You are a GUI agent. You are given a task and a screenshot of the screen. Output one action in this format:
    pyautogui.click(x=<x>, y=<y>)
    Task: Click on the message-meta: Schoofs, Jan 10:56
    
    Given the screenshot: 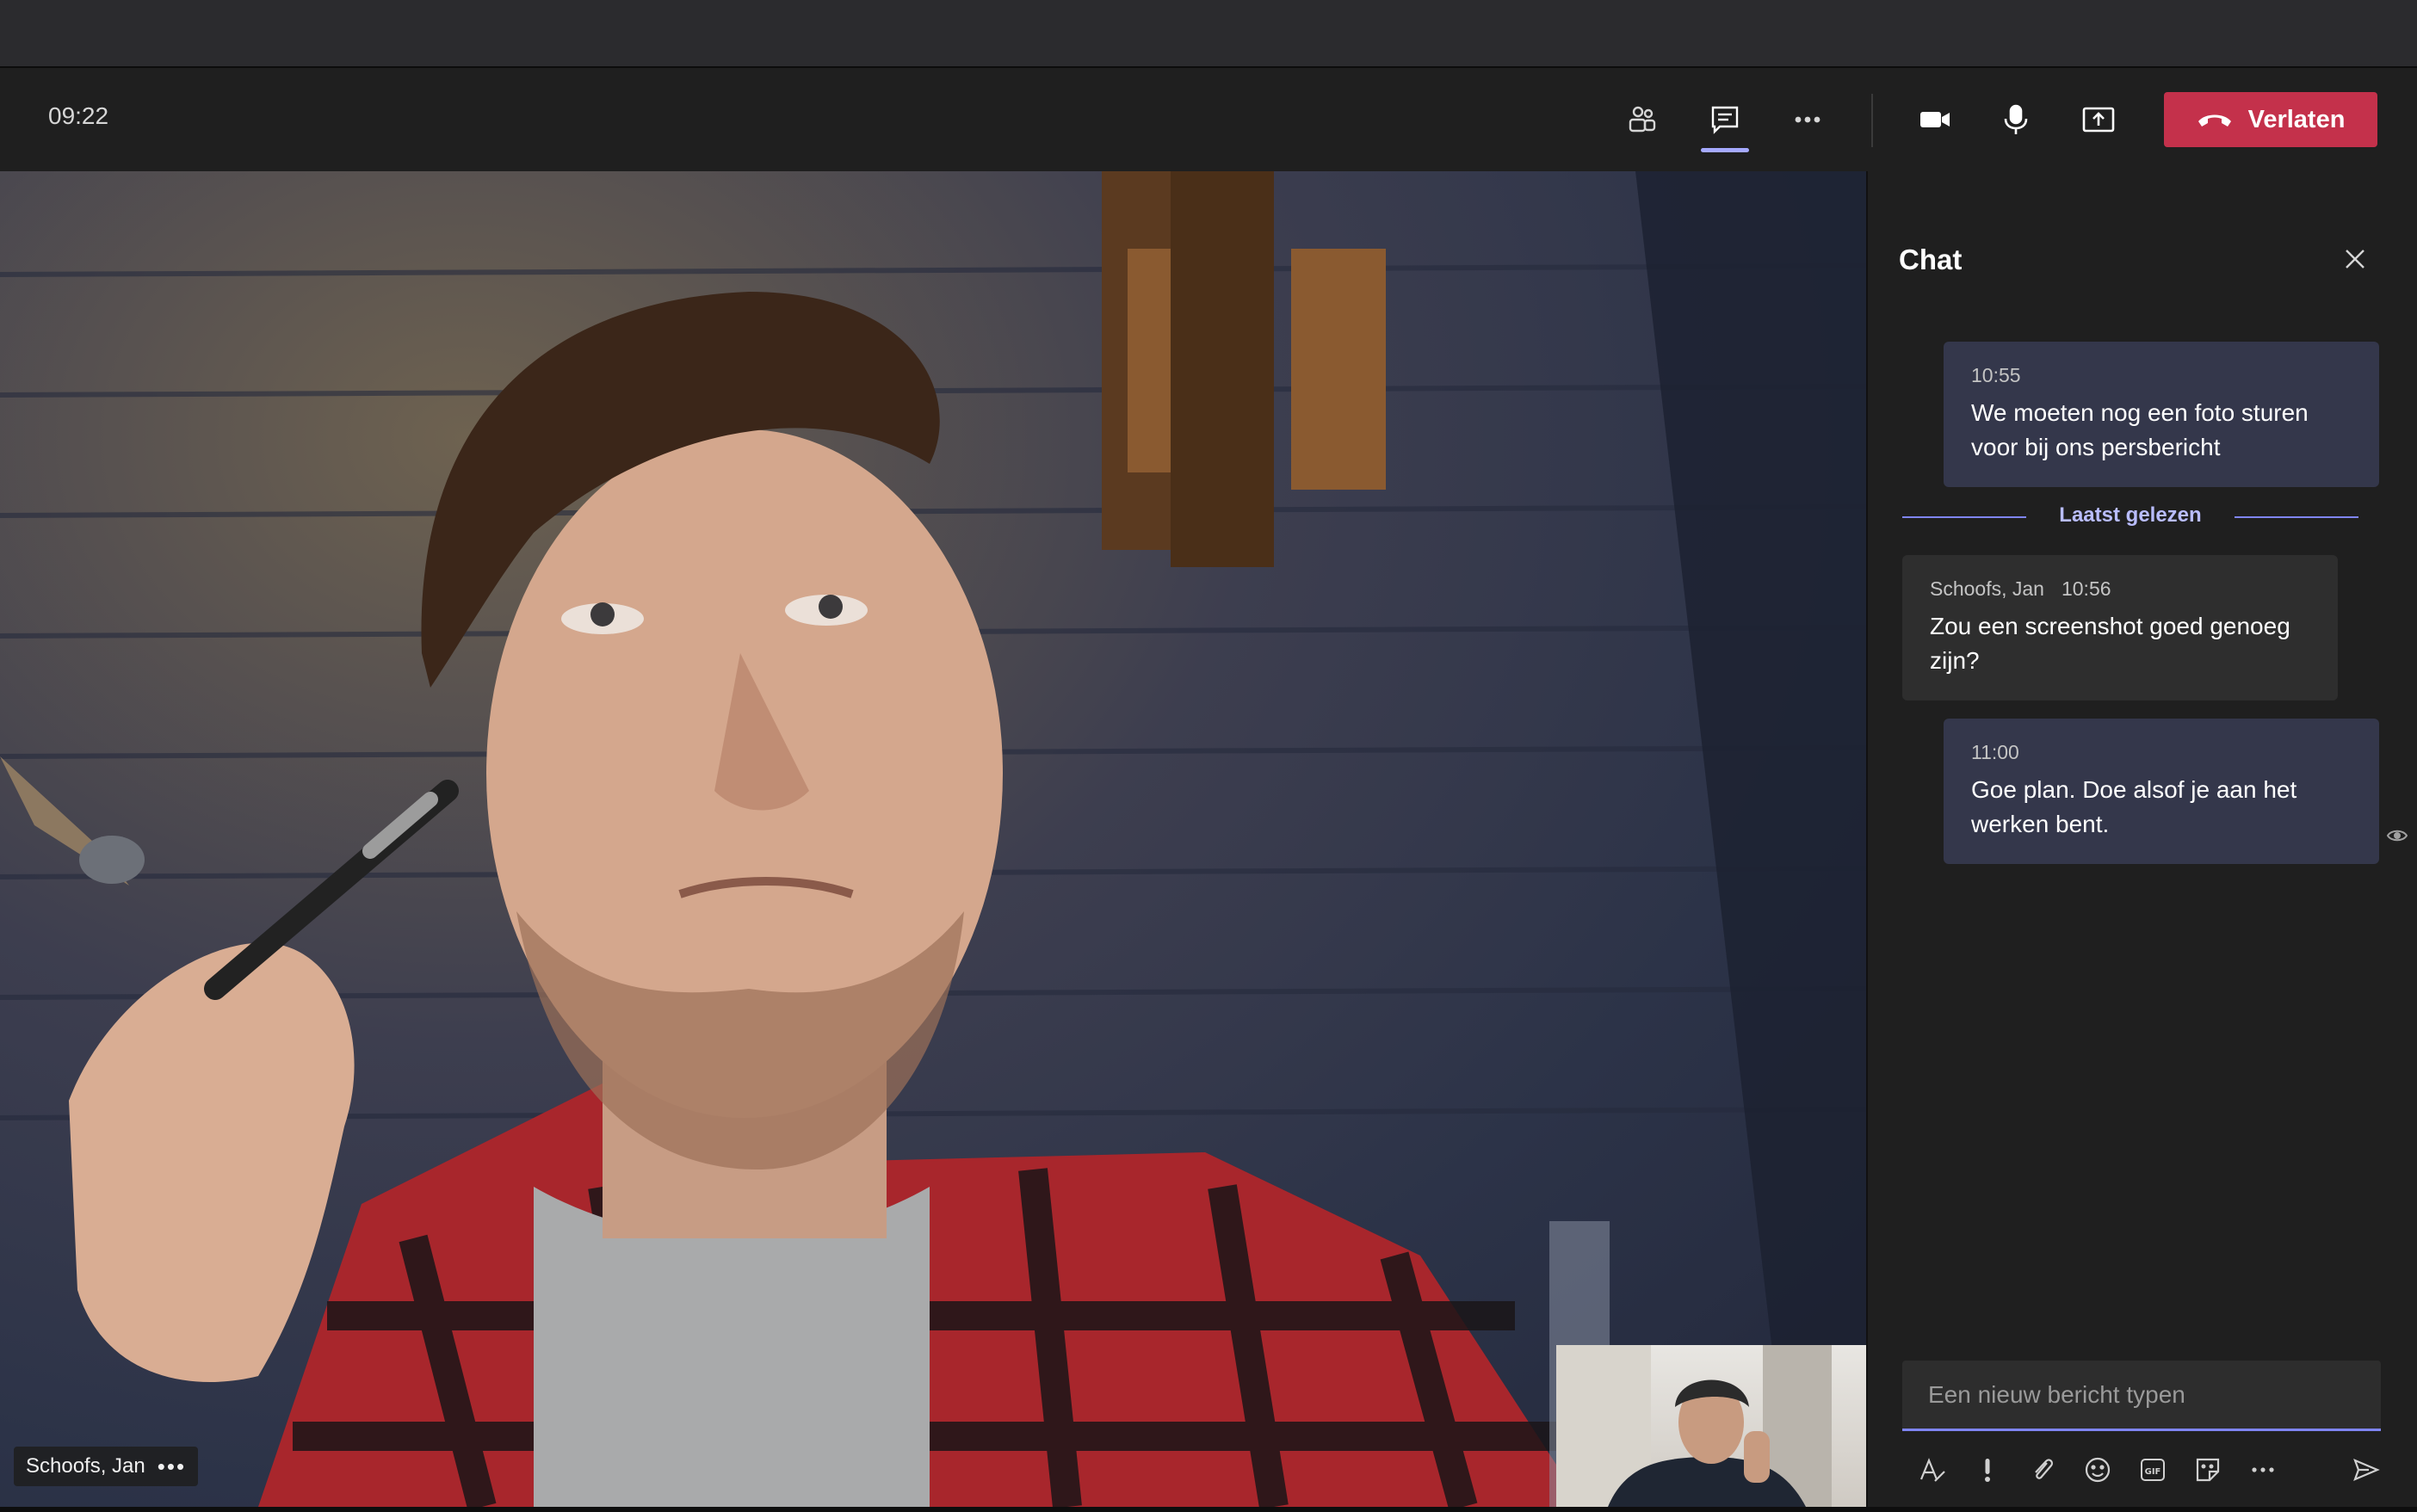 What is the action you would take?
    pyautogui.click(x=2120, y=589)
    